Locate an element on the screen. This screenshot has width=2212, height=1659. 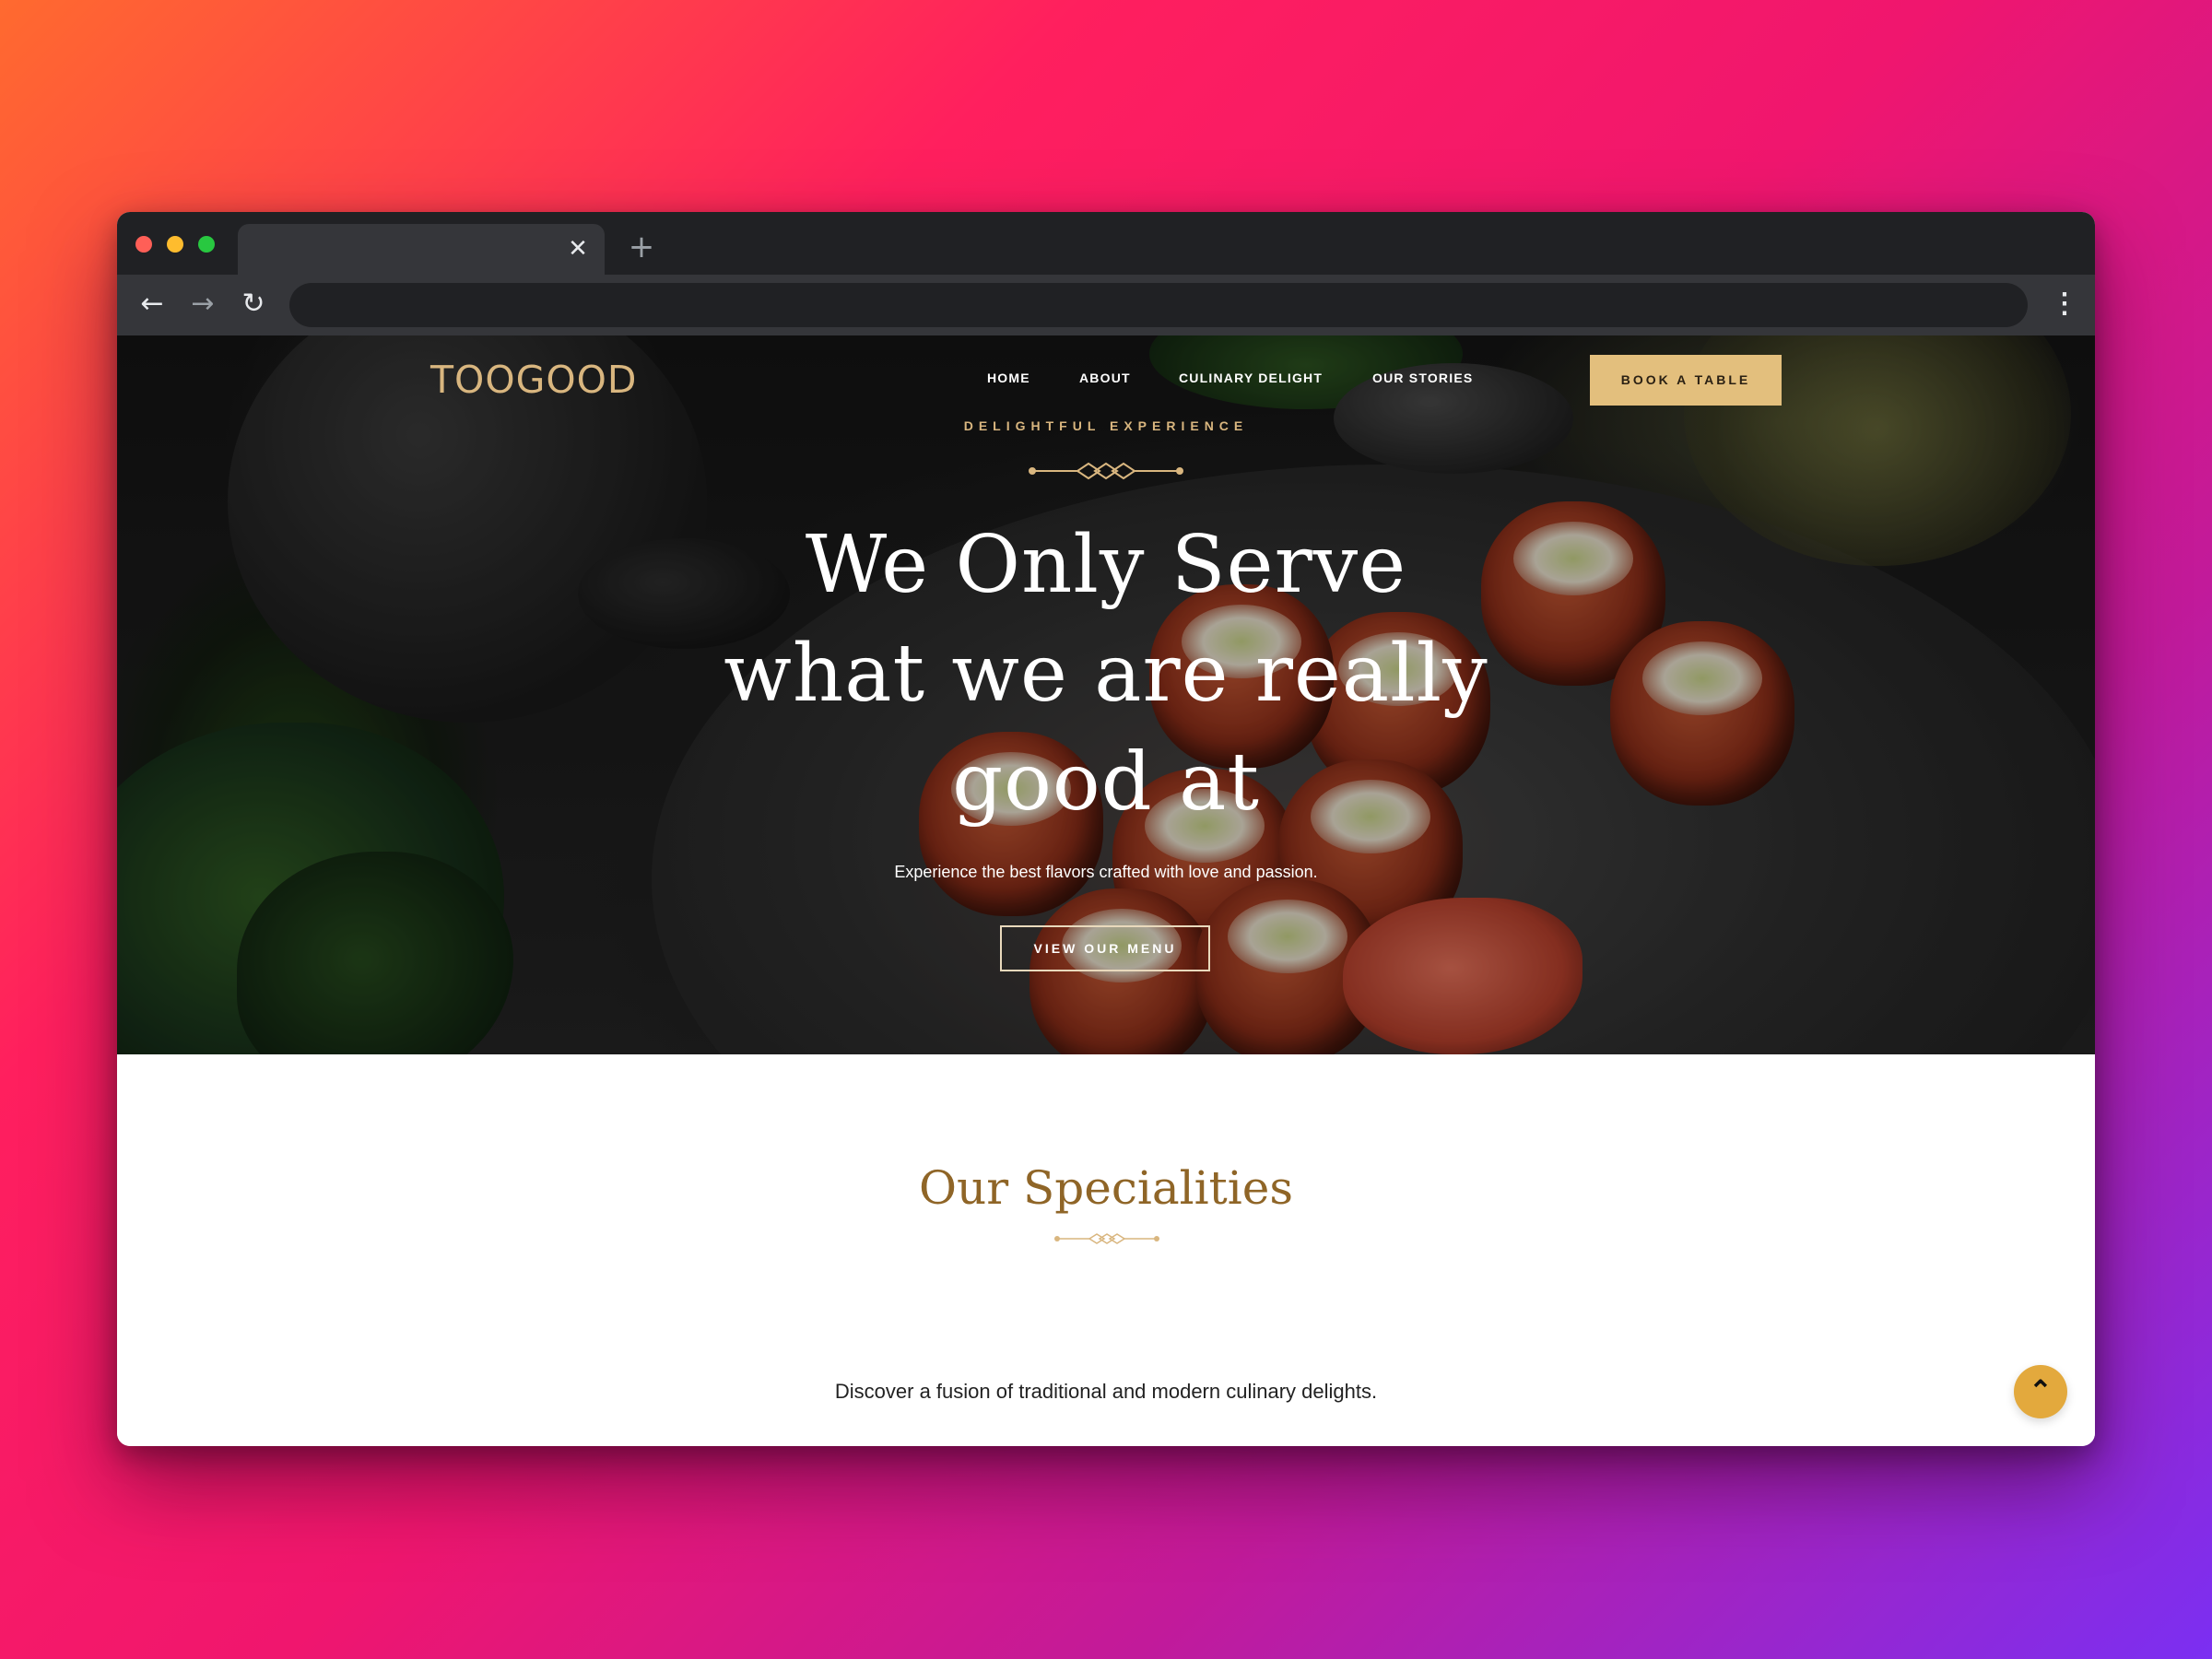
nav-culinary-delight: CULINARY DELIGHT is located at coordinates (1251, 378).